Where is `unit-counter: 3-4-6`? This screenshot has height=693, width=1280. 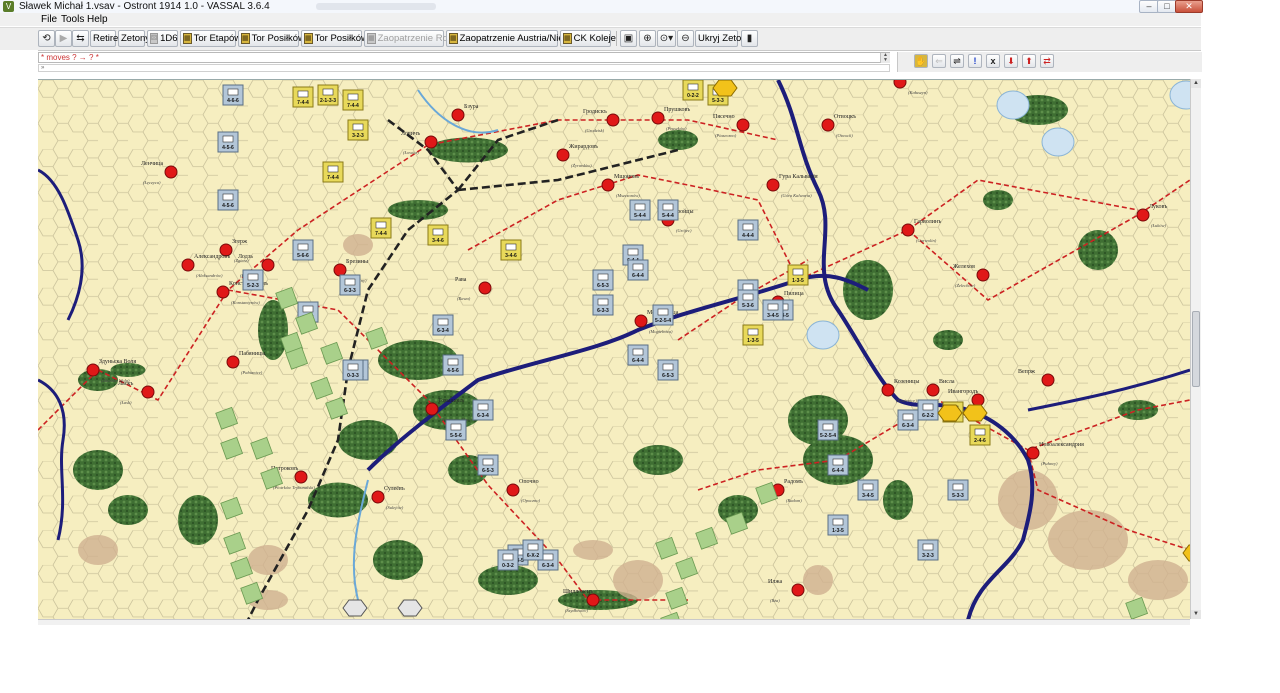
unit-counter: 3-4-6 is located at coordinates (511, 250).